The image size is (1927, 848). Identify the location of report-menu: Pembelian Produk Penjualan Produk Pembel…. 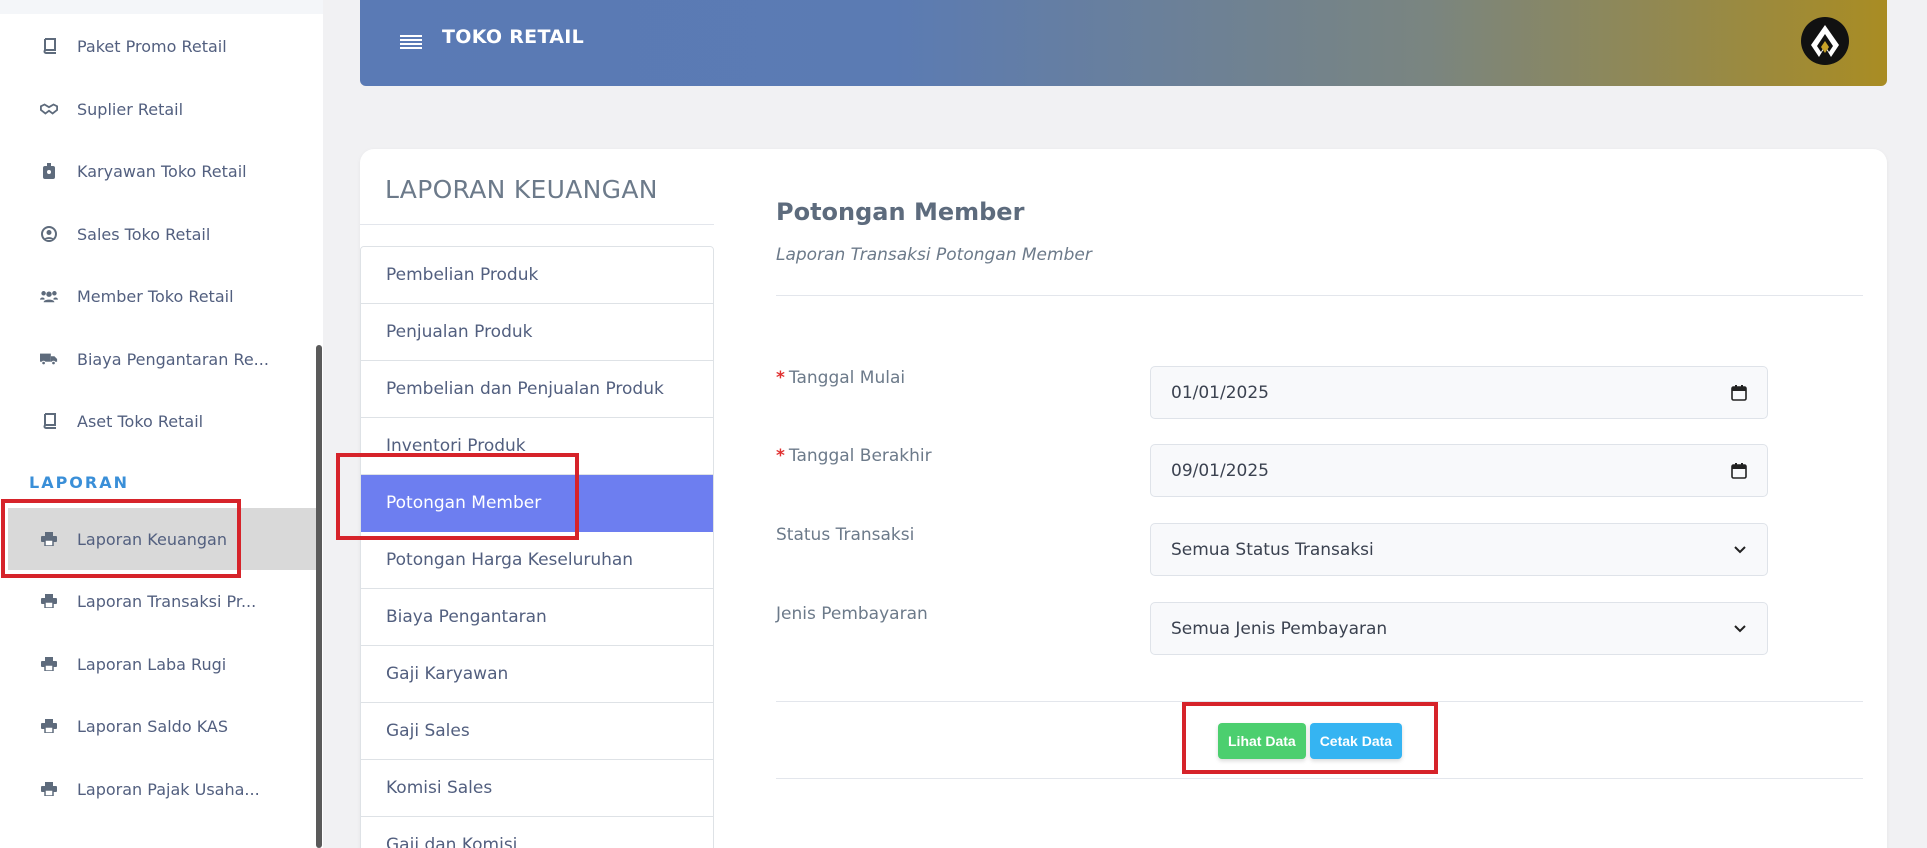
(537, 547).